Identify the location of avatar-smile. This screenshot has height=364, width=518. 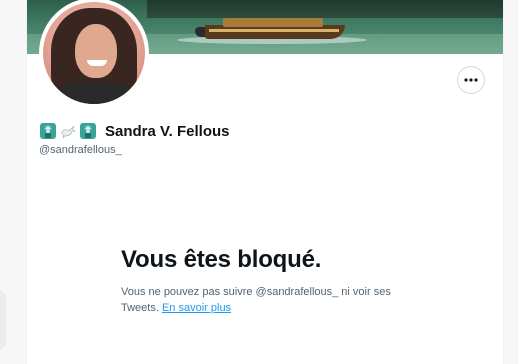
(97, 63).